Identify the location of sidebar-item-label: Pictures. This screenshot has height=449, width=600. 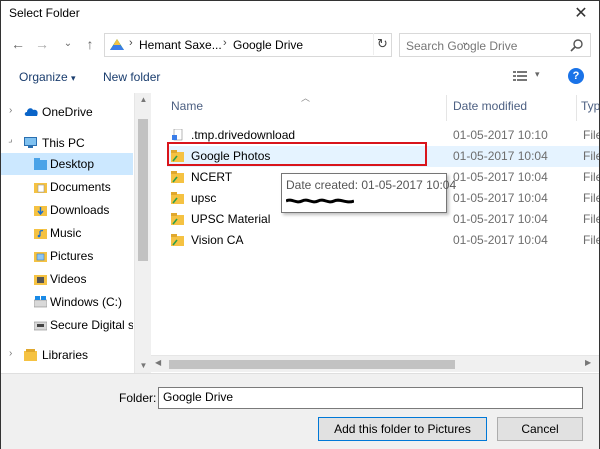
(72, 256).